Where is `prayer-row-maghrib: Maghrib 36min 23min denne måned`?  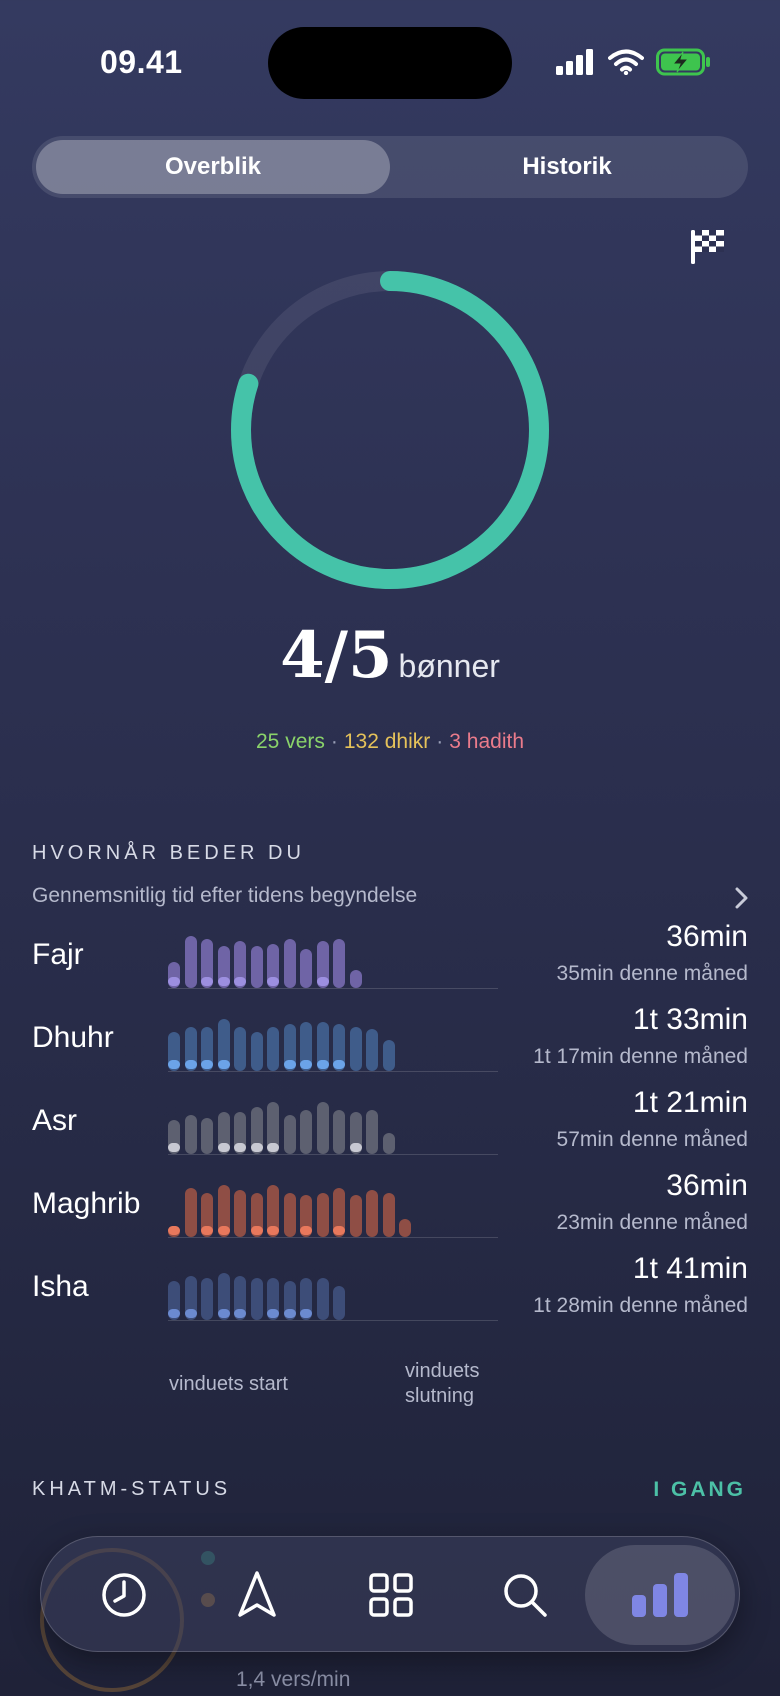
prayer-row-maghrib: Maghrib 36min 23min denne måned is located at coordinates (390, 1209).